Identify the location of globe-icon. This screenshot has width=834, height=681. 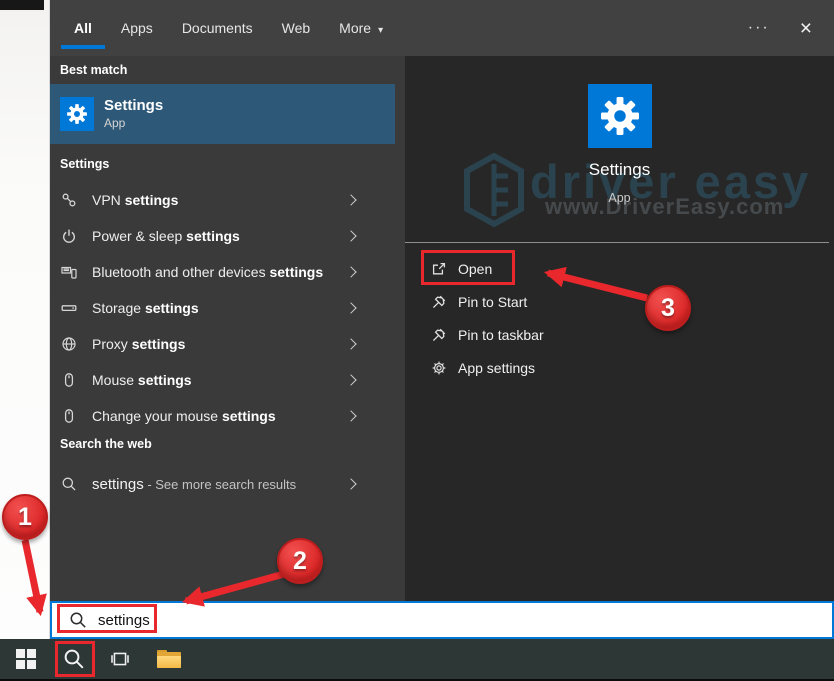
(68, 344).